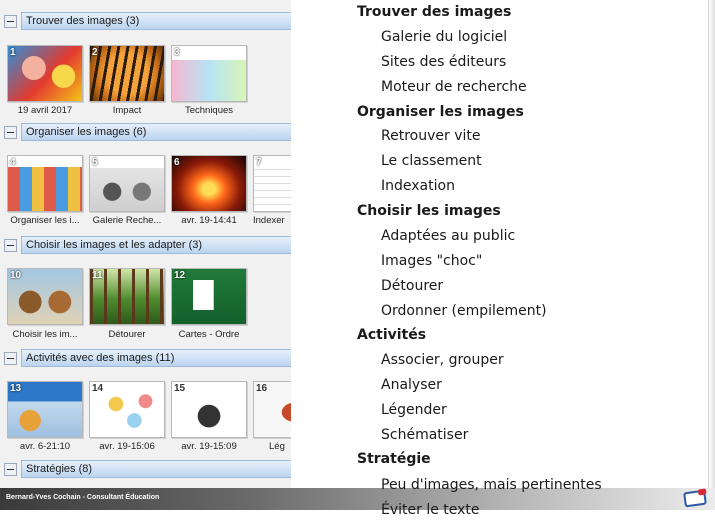  What do you see at coordinates (464, 311) in the screenshot?
I see `outline-item: Ordonner (empilement)` at bounding box center [464, 311].